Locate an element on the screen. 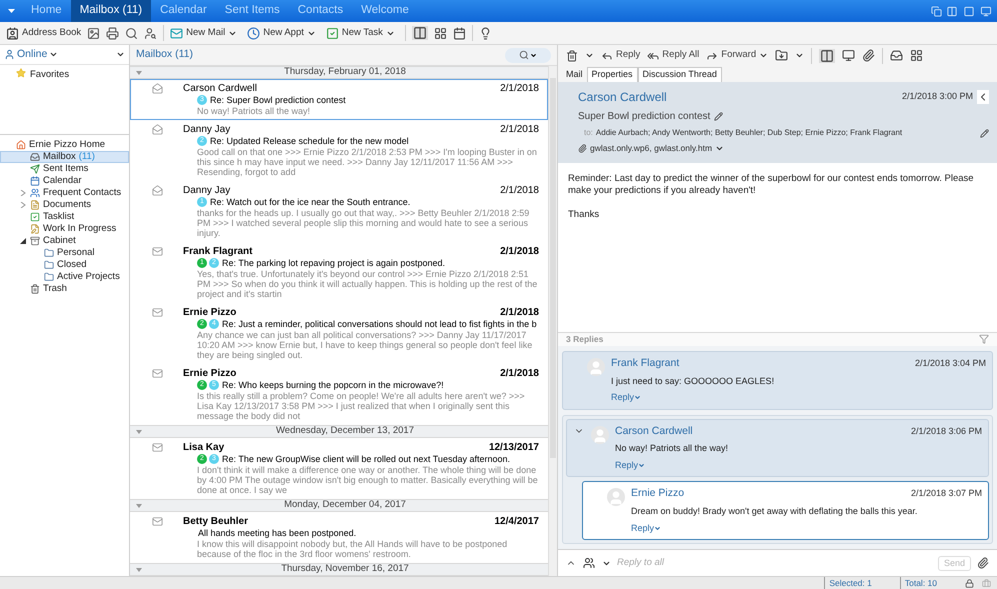 The height and width of the screenshot is (589, 997). sender-name: Betty Beuhler is located at coordinates (215, 521).